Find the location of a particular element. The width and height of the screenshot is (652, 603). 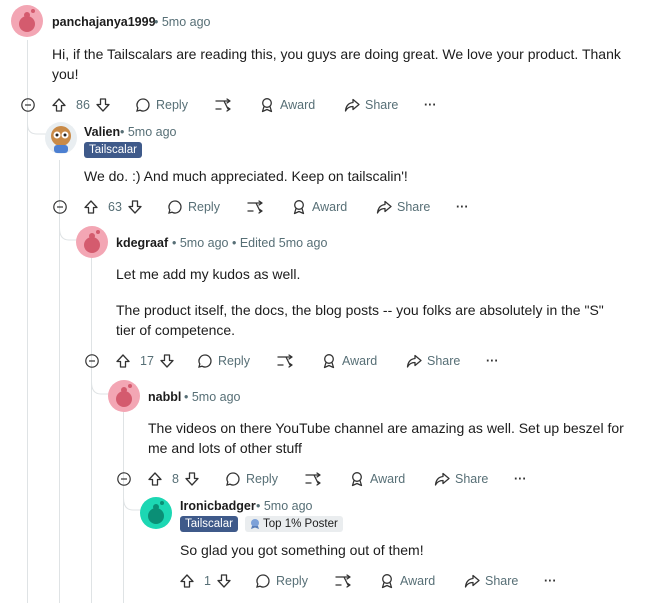

comment-time: • 5mo ago • Edited 5mo ago is located at coordinates (250, 243).